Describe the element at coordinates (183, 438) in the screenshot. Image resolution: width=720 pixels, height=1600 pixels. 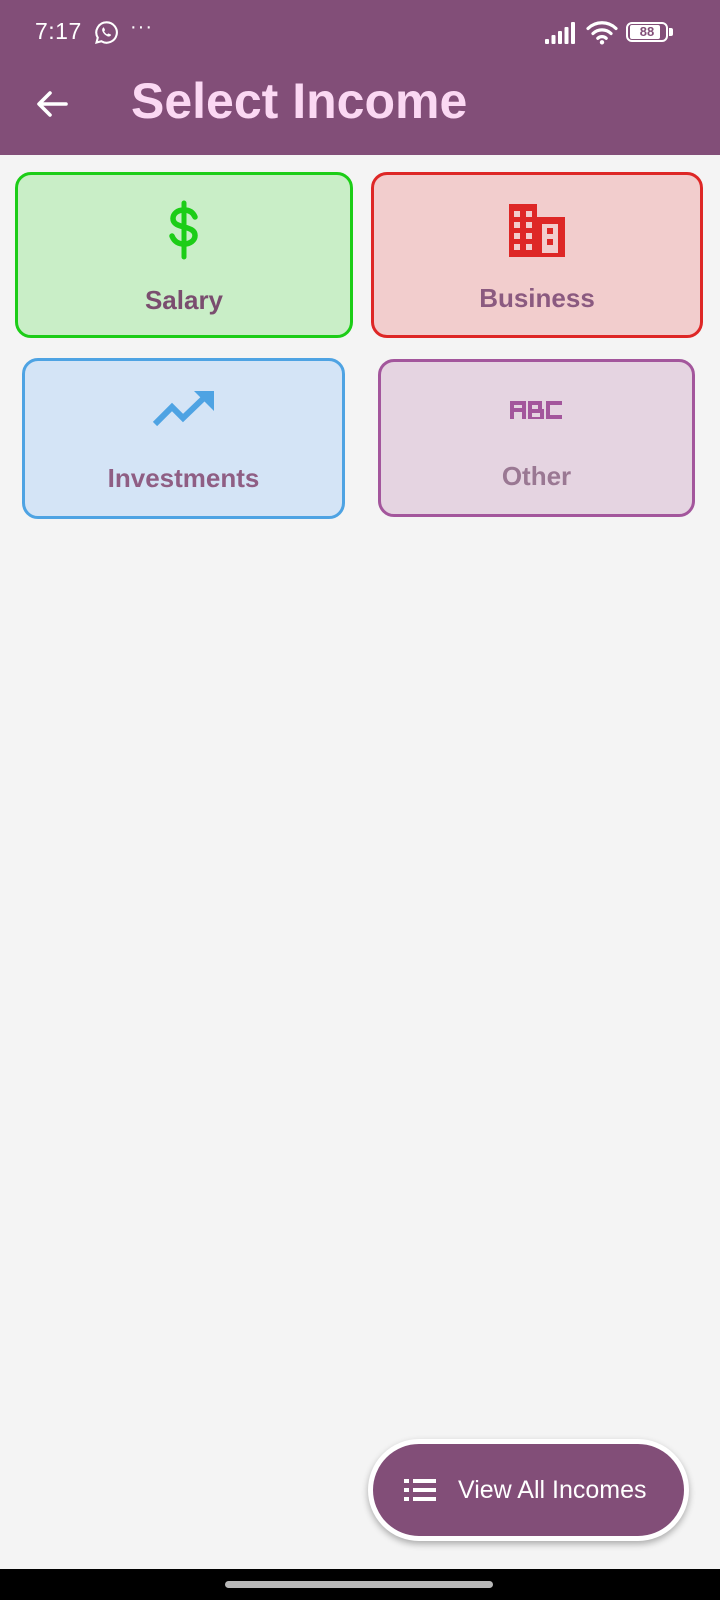
I see `category-card-investments: Investments` at that location.